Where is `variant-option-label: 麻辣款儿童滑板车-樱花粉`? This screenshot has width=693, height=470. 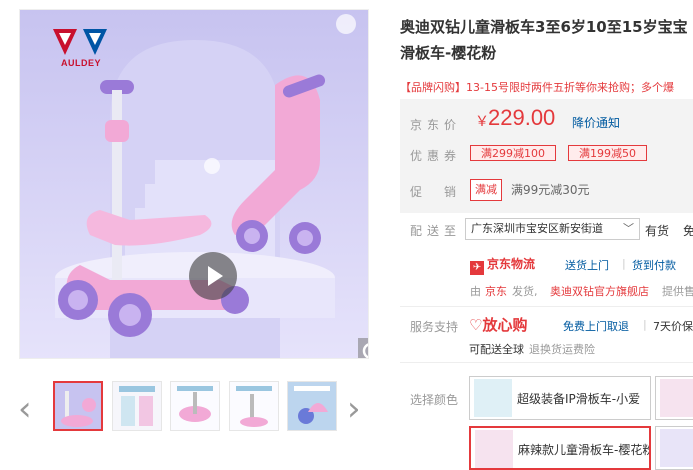 variant-option-label: 麻辣款儿童滑板车-樱花粉 is located at coordinates (584, 450).